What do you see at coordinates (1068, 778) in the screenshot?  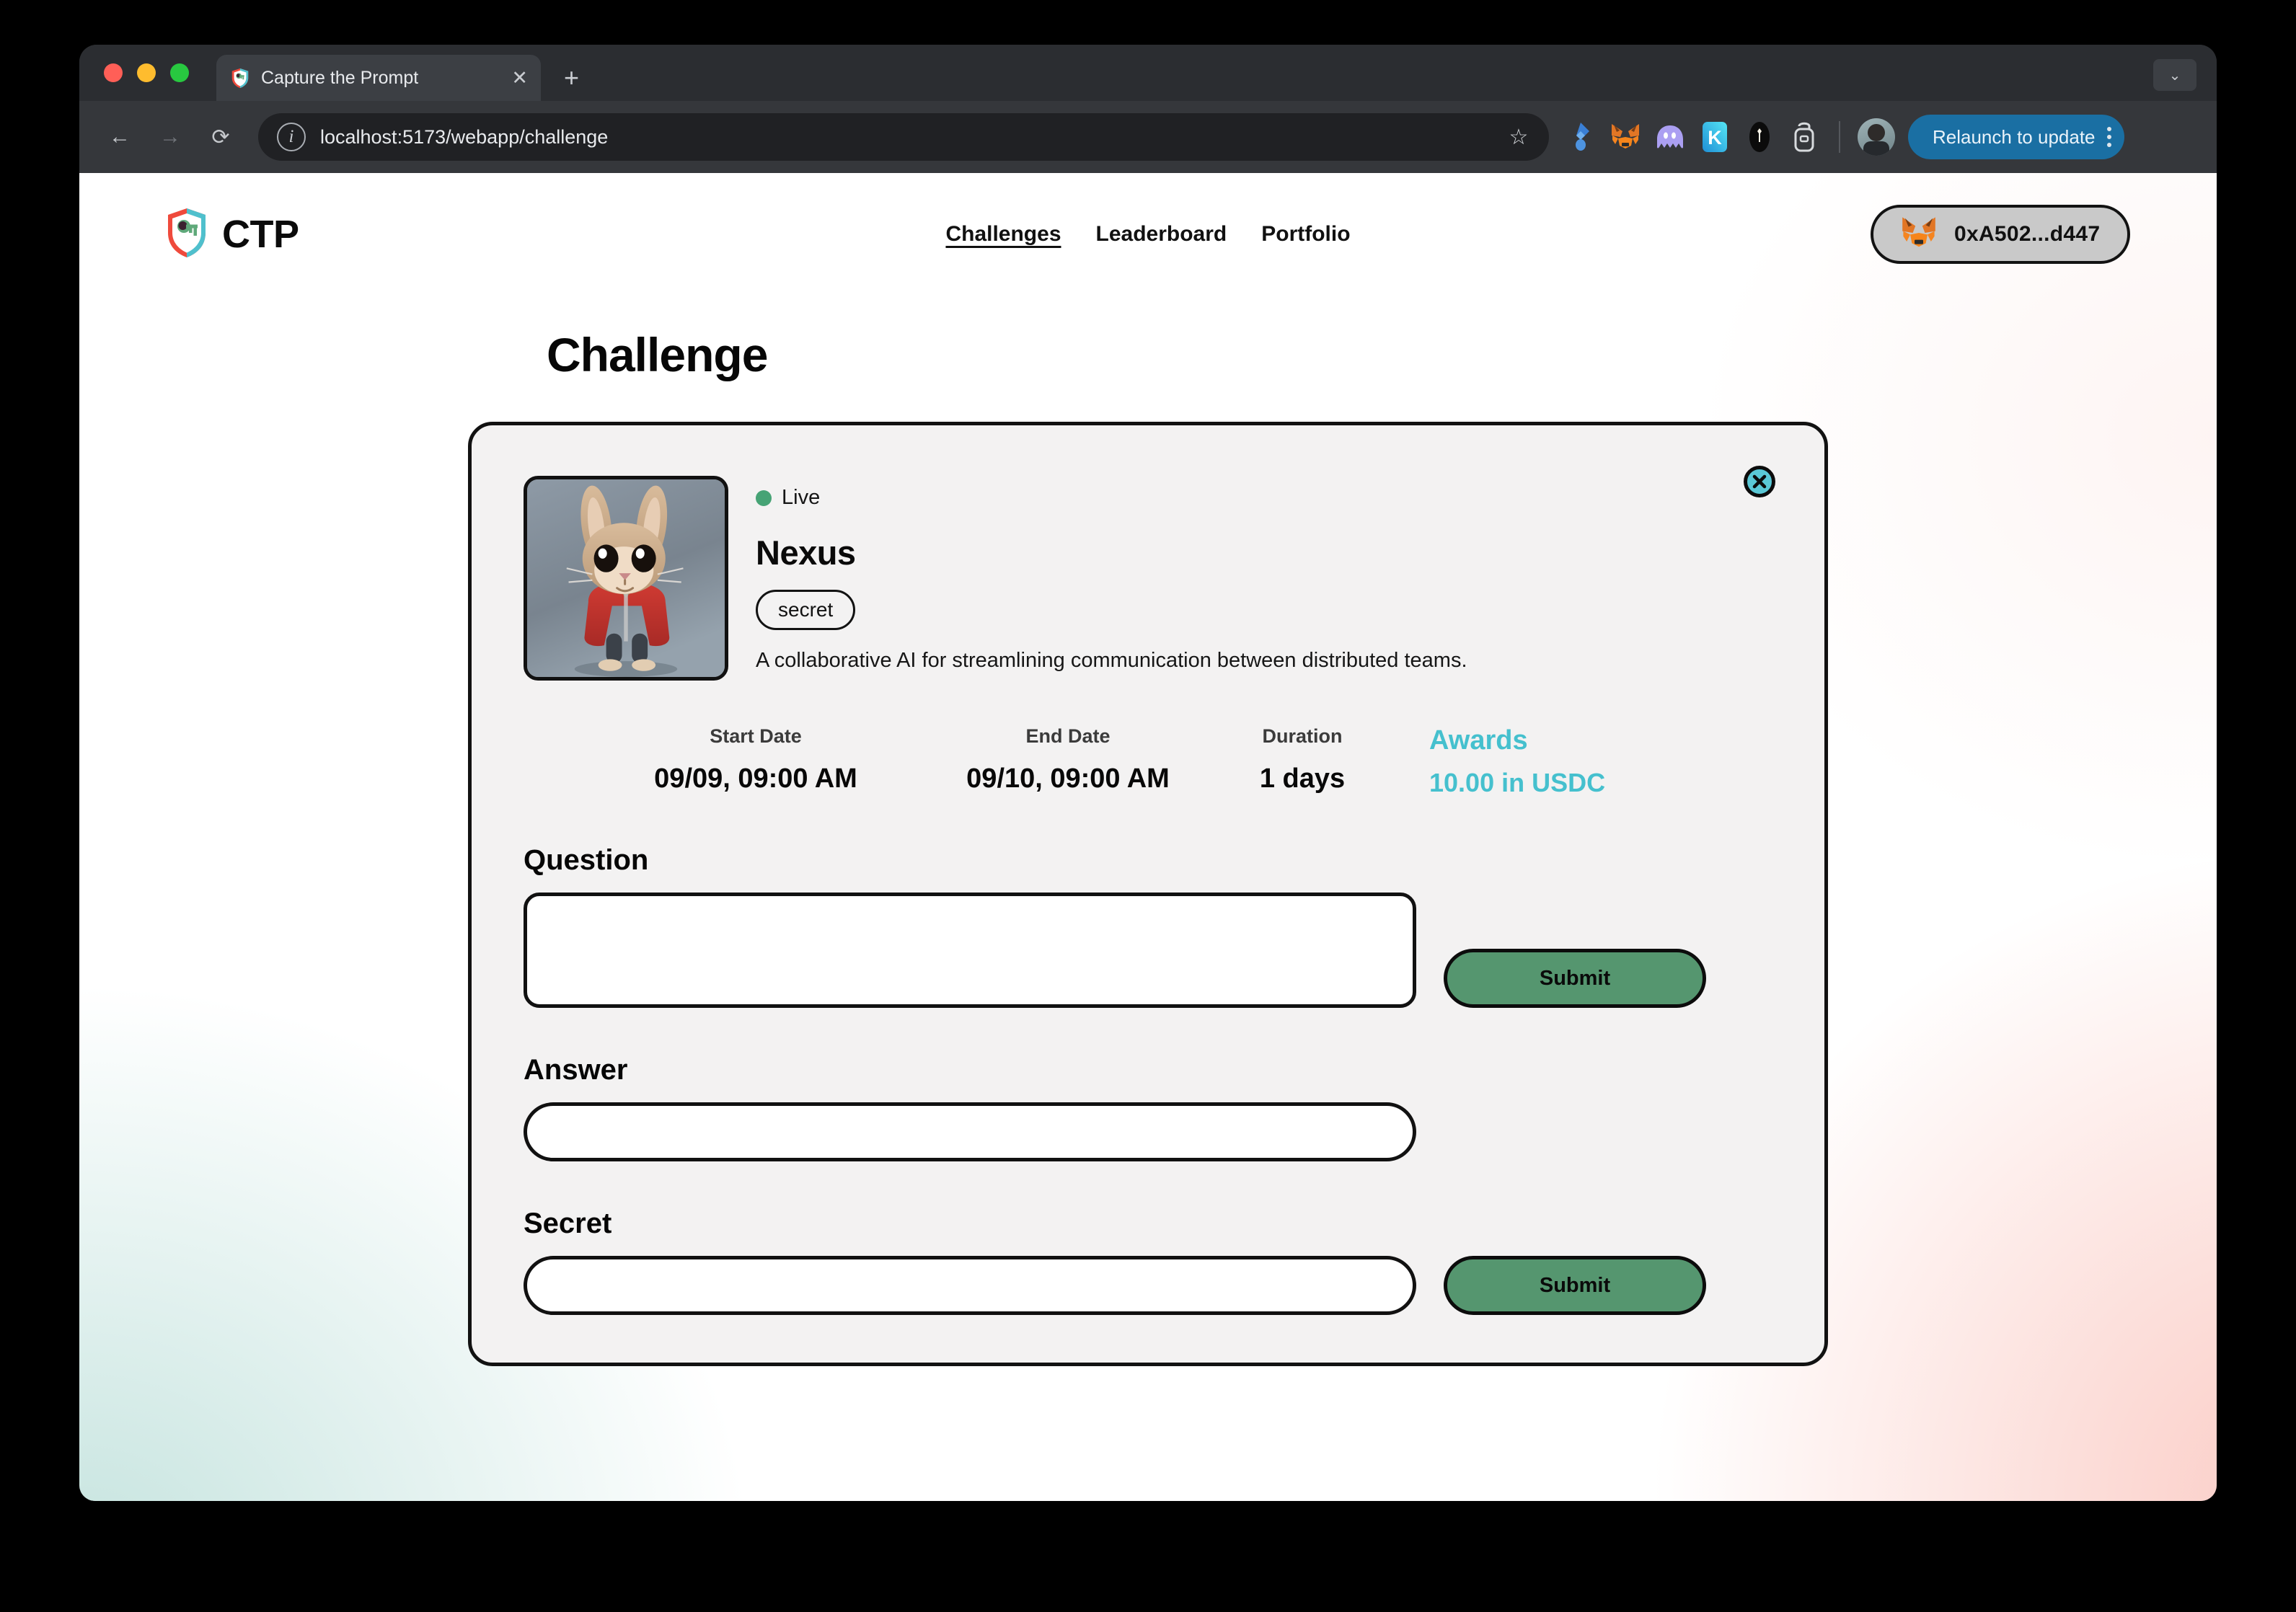 I see `stat-value: 09/10, 09:00 AM` at bounding box center [1068, 778].